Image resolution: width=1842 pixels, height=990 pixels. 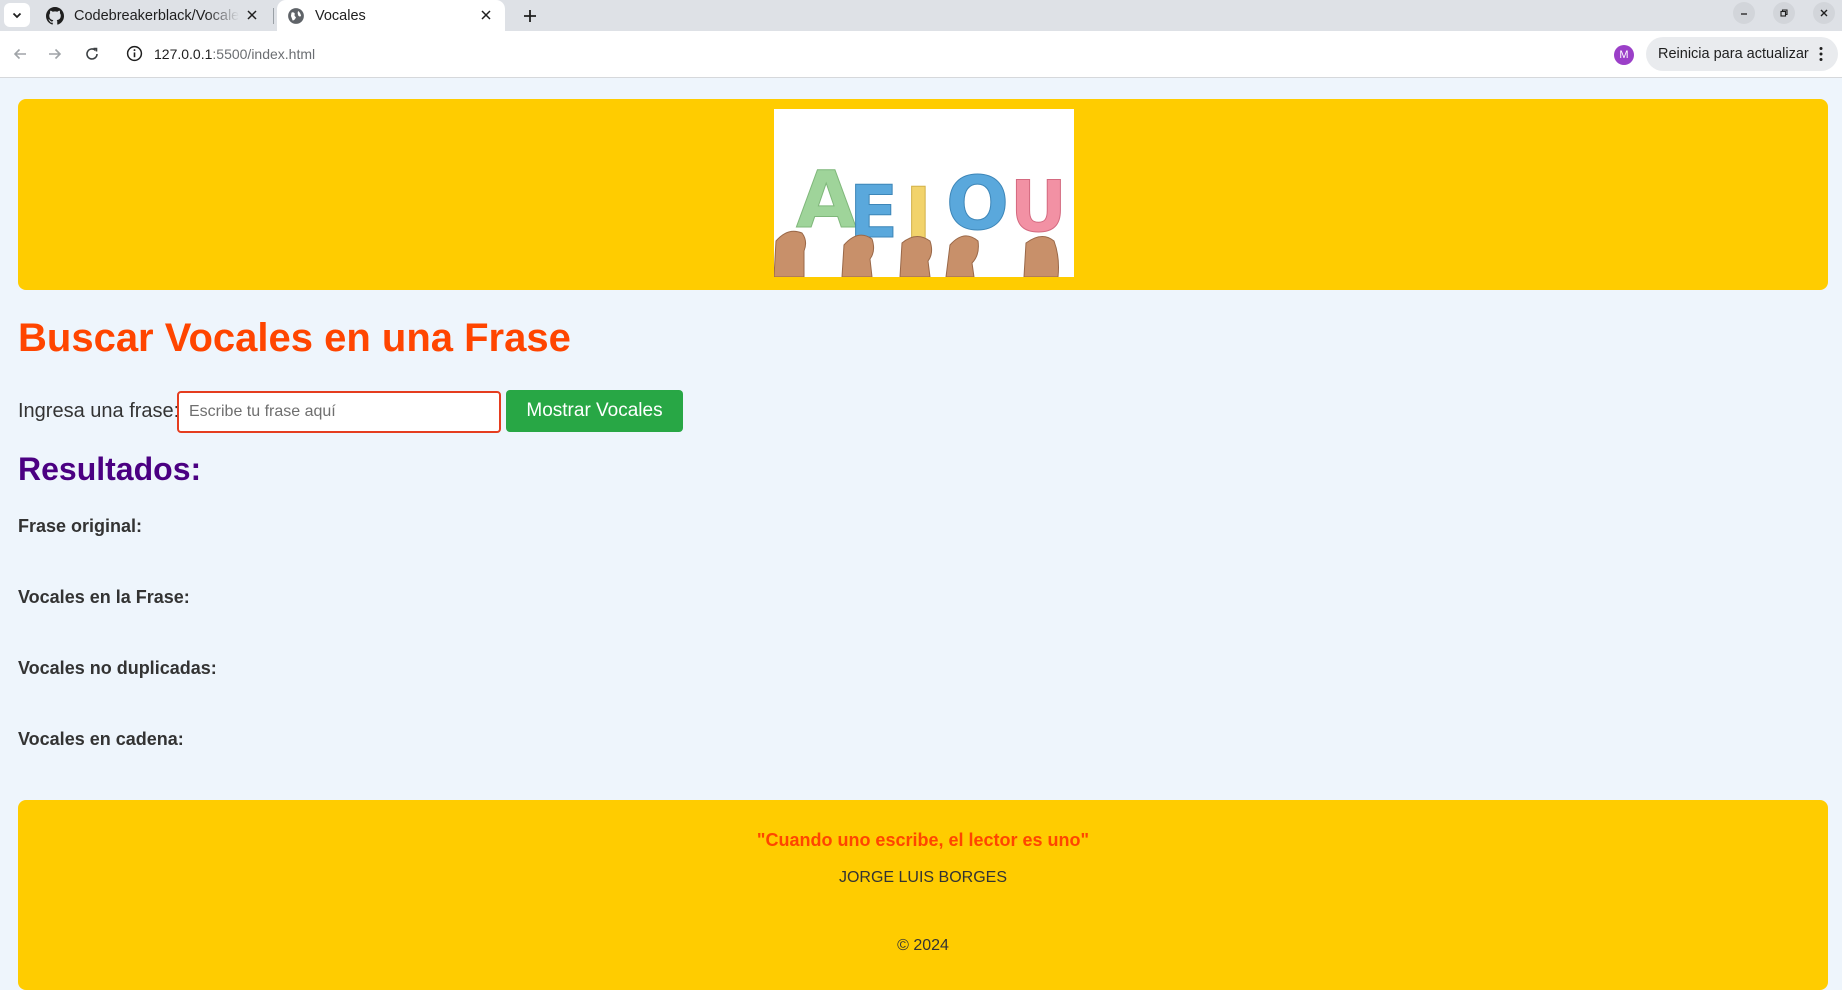 I want to click on restore-icon, so click(x=1784, y=13).